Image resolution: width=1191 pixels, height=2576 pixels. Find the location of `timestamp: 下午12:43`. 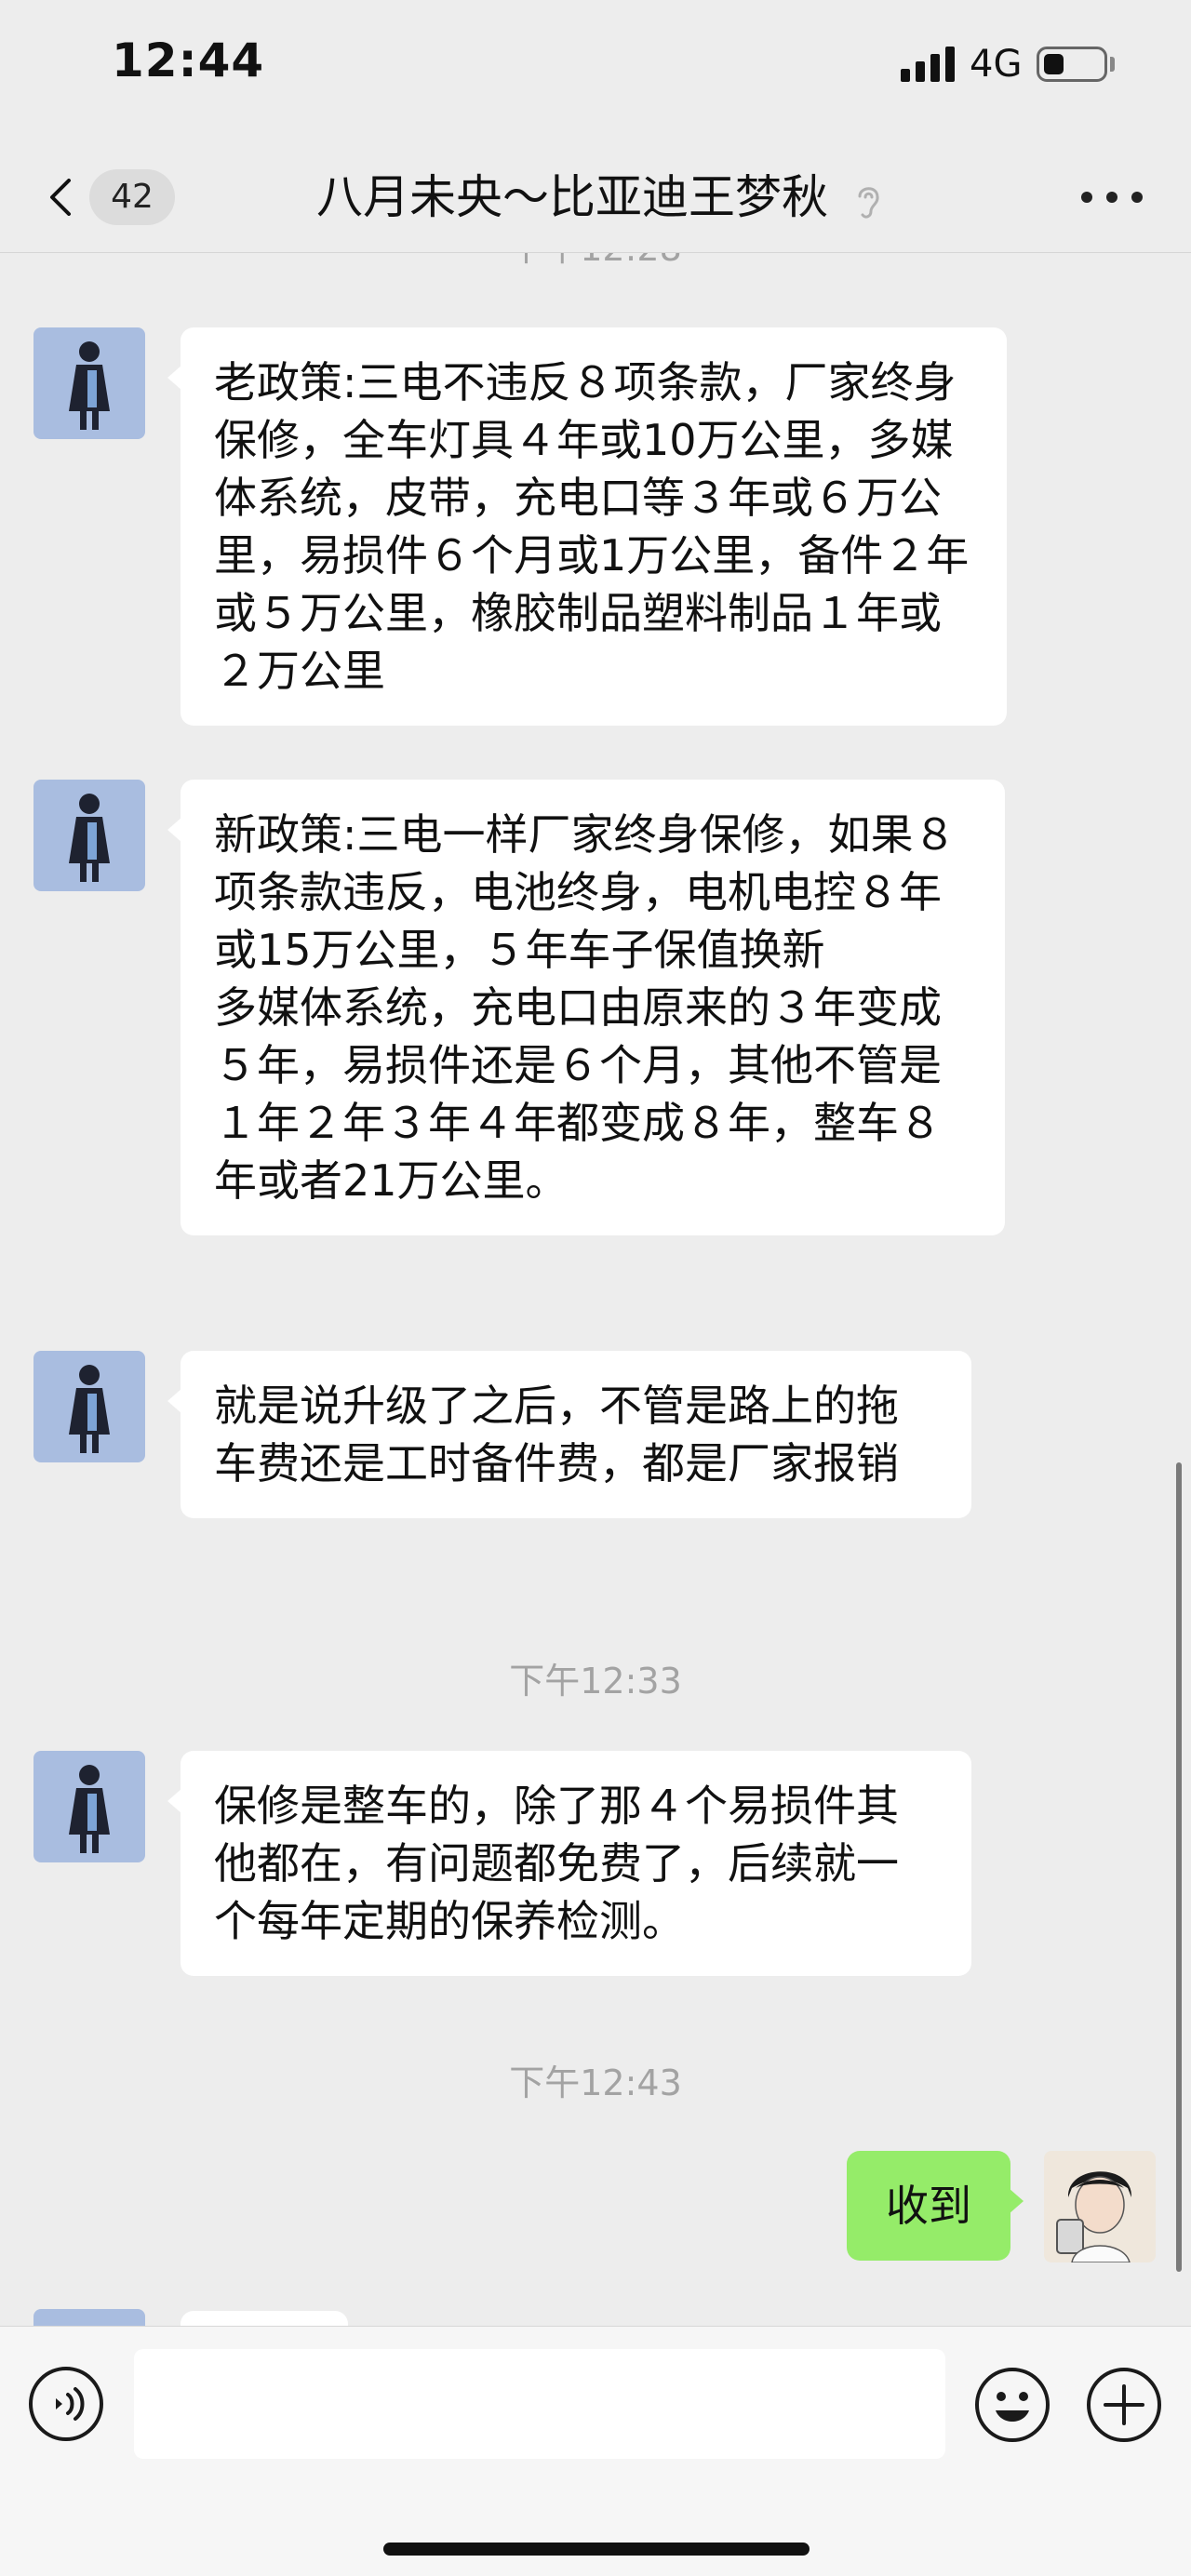

timestamp: 下午12:43 is located at coordinates (595, 2082).